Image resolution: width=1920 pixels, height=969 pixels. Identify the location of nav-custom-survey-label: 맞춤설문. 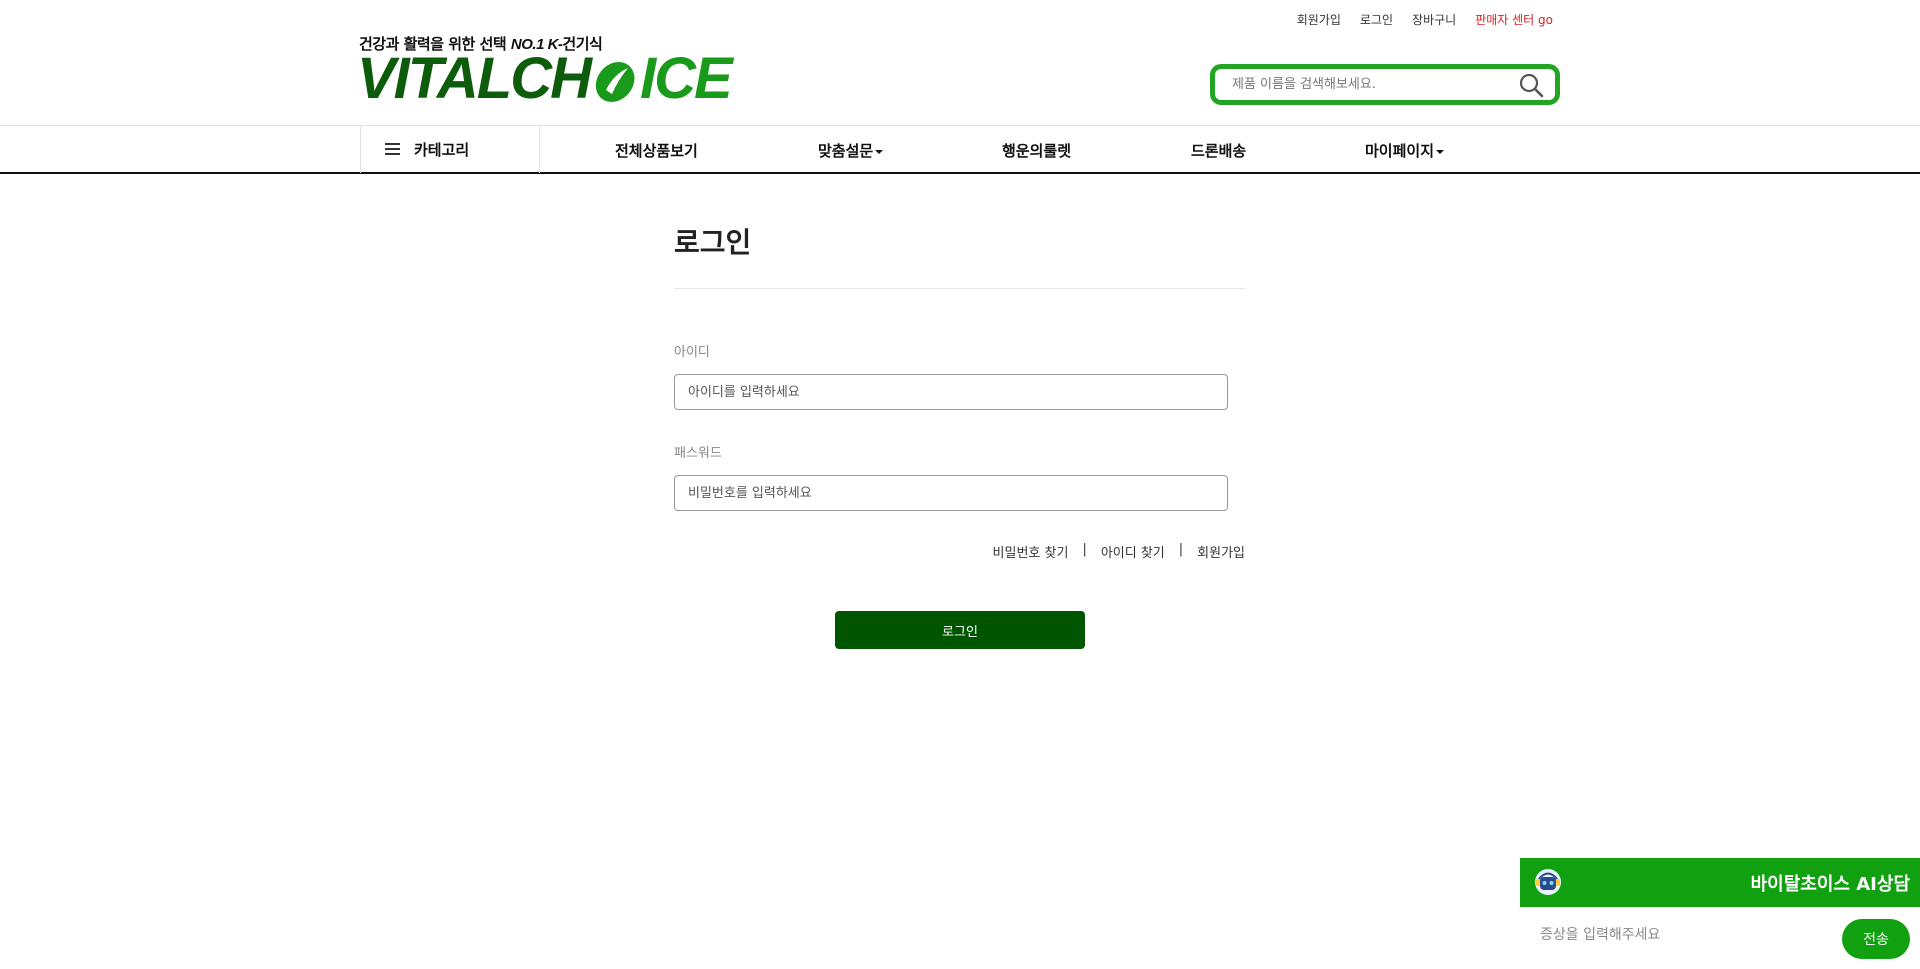
(846, 151).